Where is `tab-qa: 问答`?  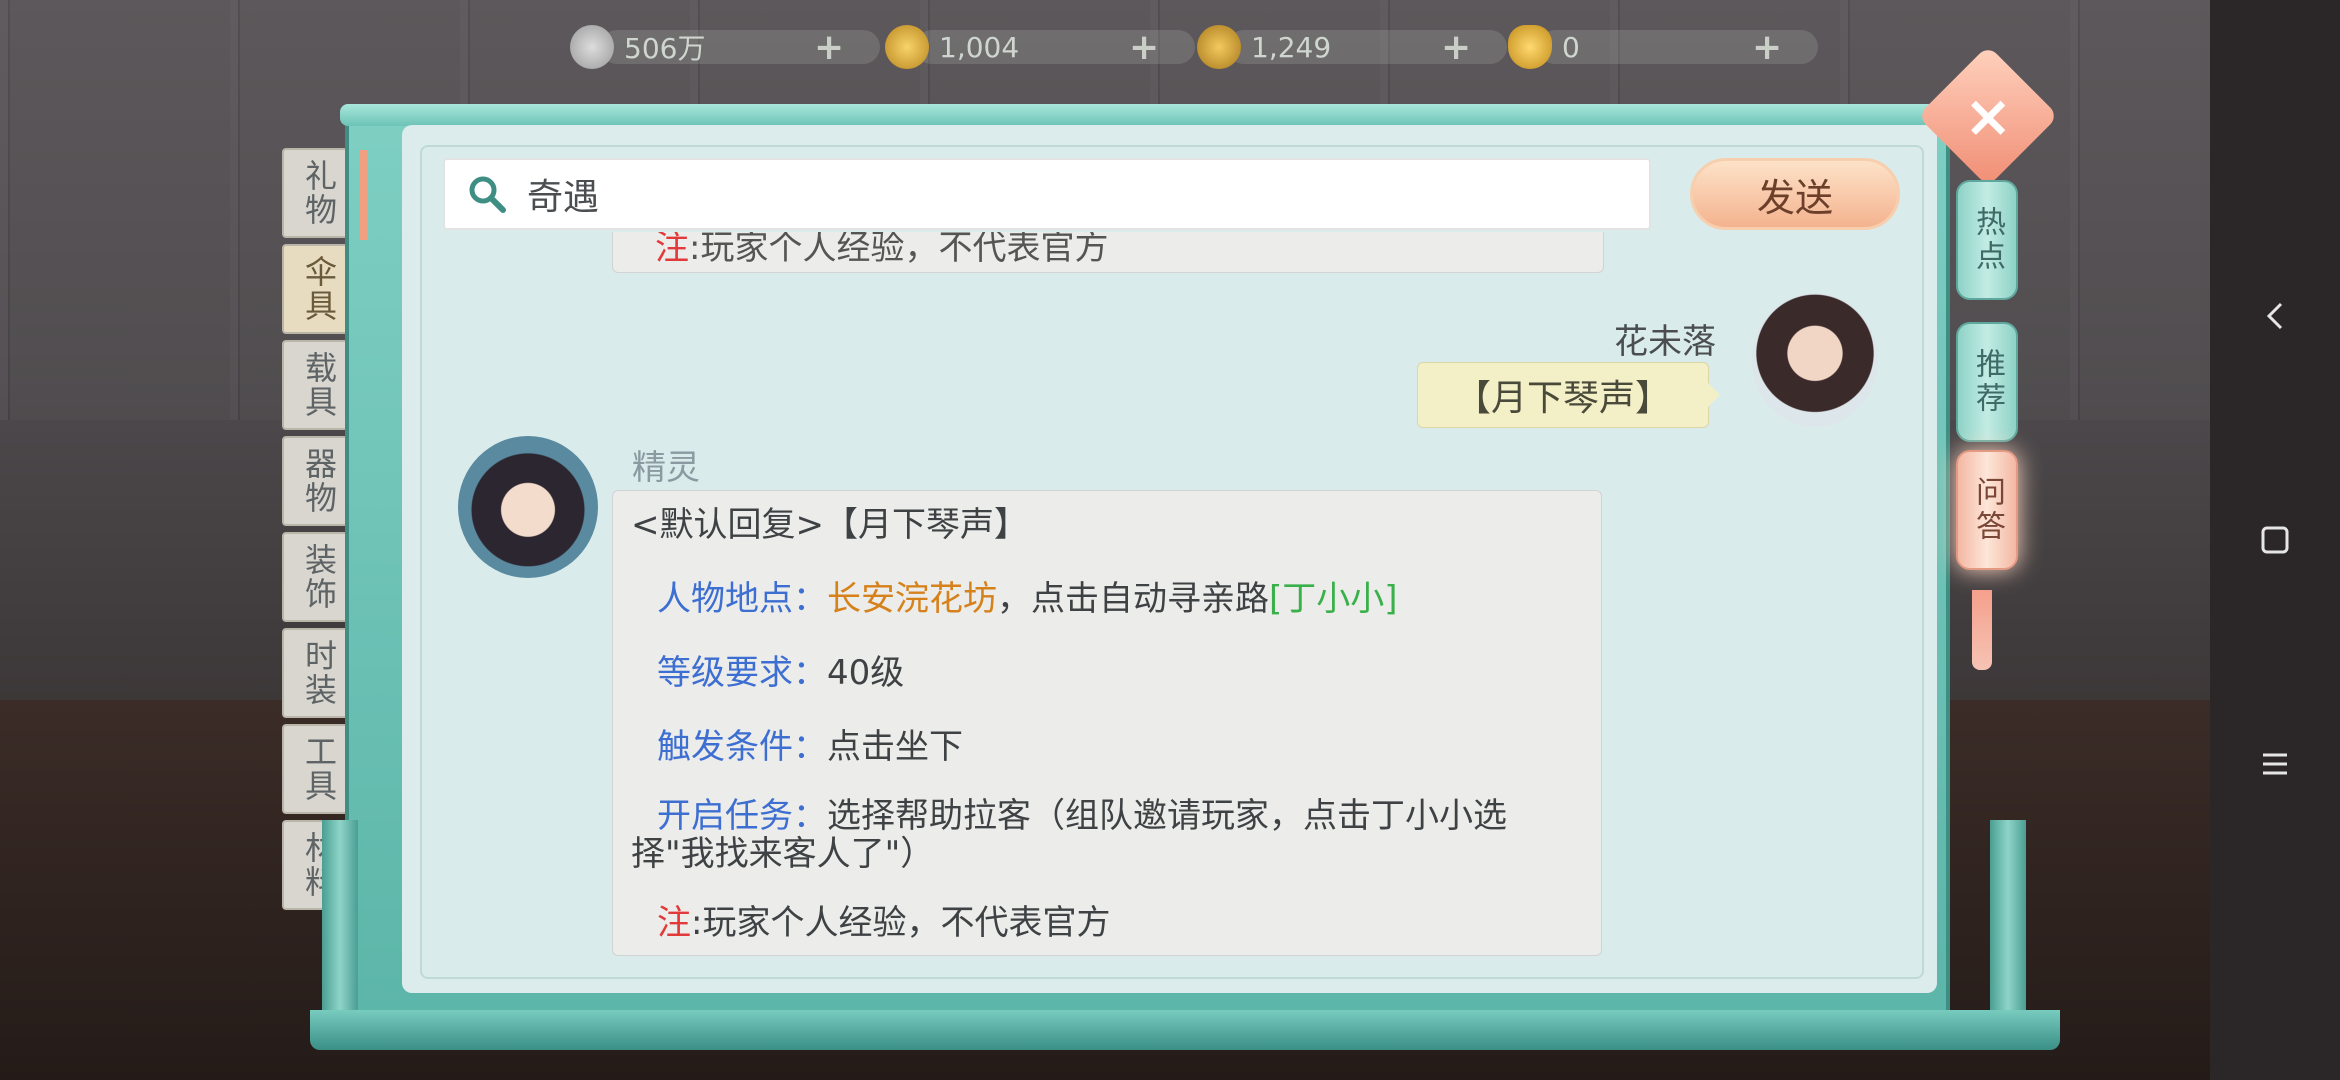
tab-qa: 问答 is located at coordinates (1987, 510).